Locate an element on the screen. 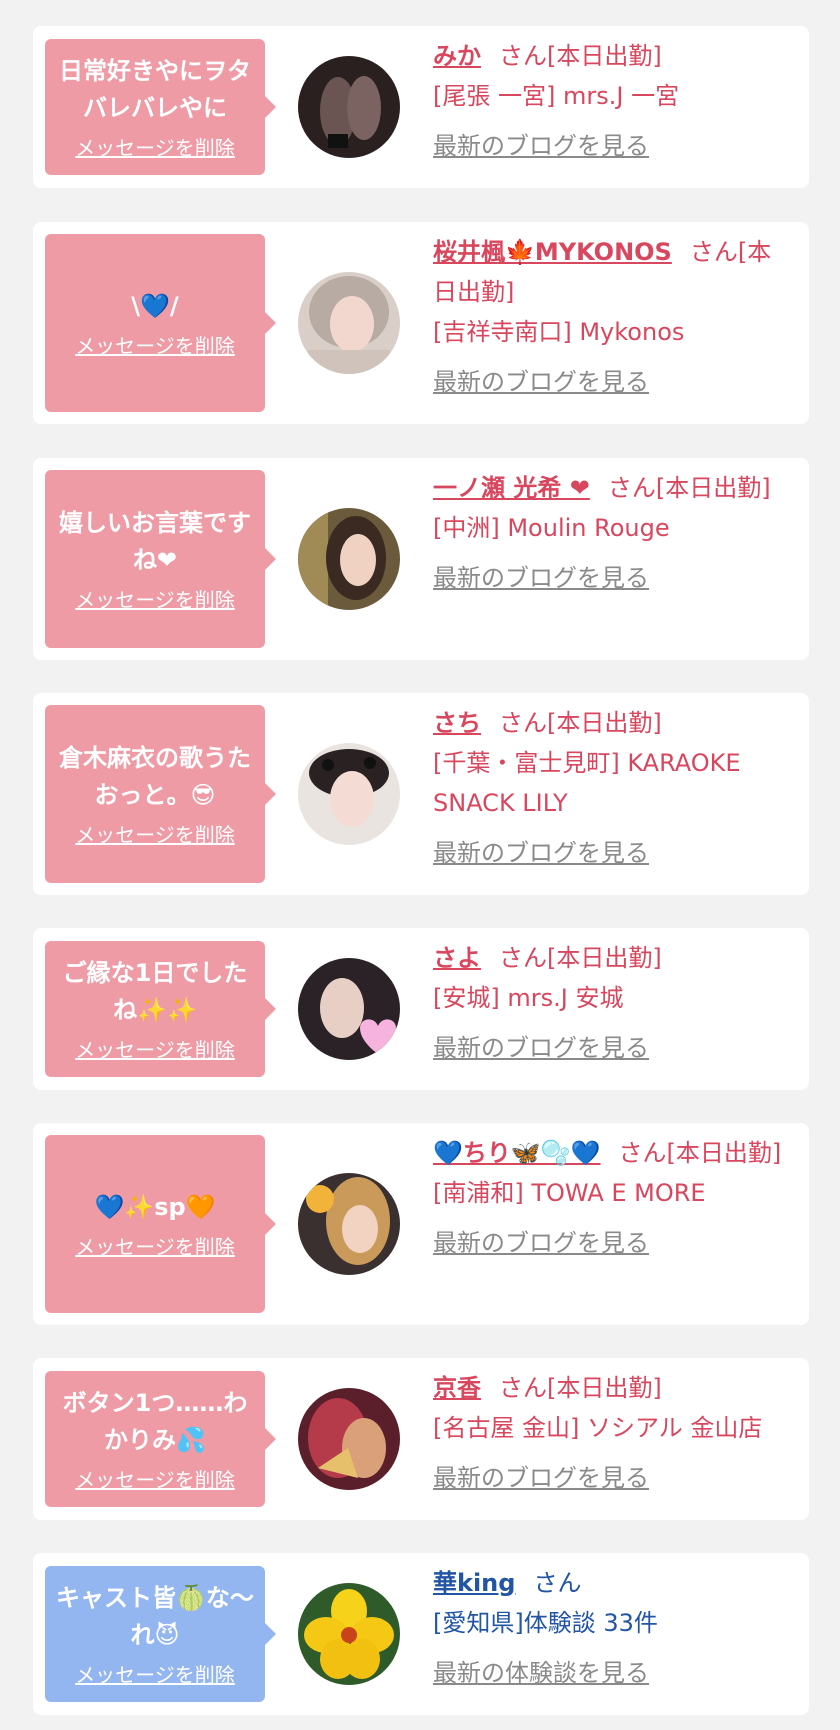 The height and width of the screenshot is (1730, 840). message-bubble: 日常好きやにヲタバレバレやに メッセージを削除 is located at coordinates (160, 107).